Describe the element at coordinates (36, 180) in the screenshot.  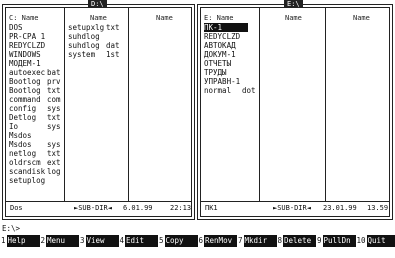
I see `file-entry: setuplog` at that location.